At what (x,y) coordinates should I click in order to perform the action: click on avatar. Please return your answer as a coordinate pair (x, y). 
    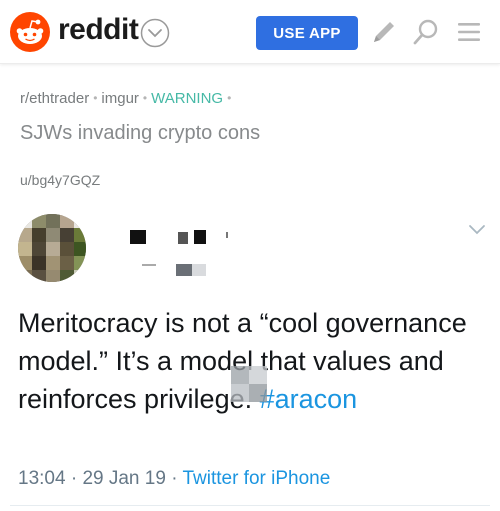
    Looking at the image, I should click on (52, 248).